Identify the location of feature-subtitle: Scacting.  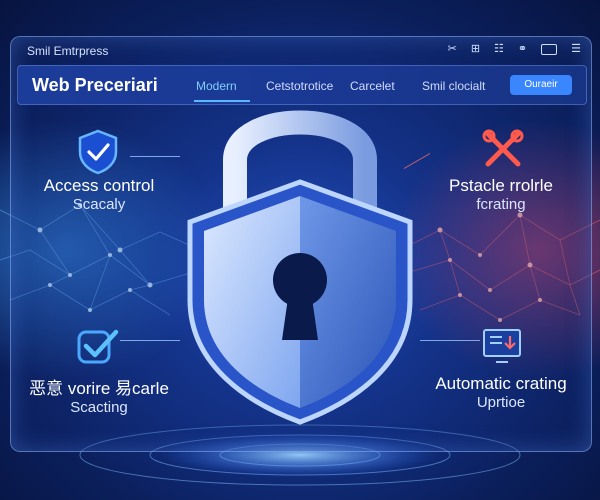
(99, 407).